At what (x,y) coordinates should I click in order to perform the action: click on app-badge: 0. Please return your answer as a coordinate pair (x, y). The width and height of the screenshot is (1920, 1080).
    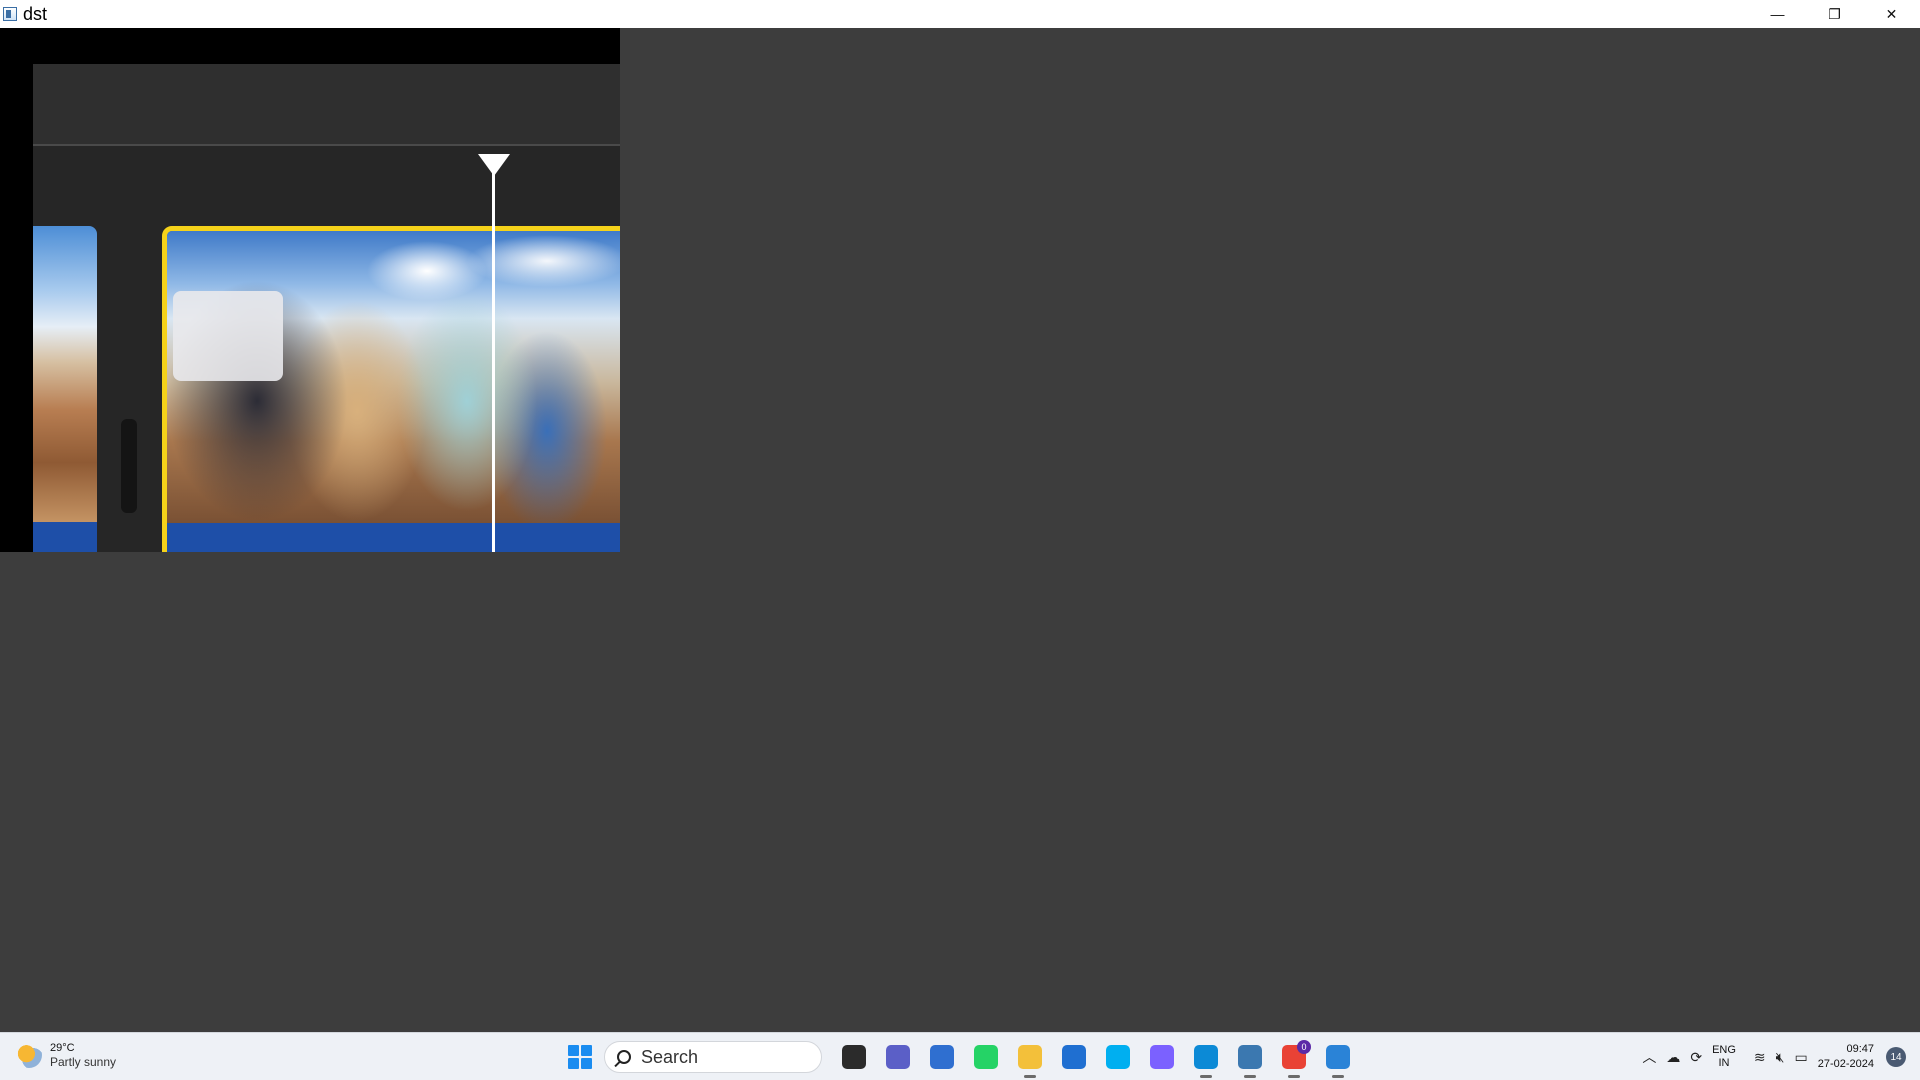
    Looking at the image, I should click on (1304, 1047).